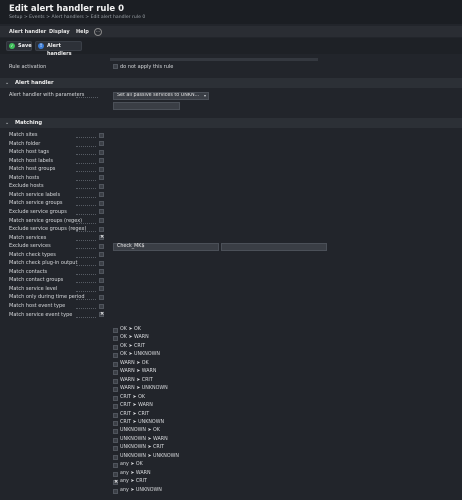 This screenshot has width=462, height=500. What do you see at coordinates (173, 482) in the screenshot?
I see `event-type-option: × any ➤ CRIT` at bounding box center [173, 482].